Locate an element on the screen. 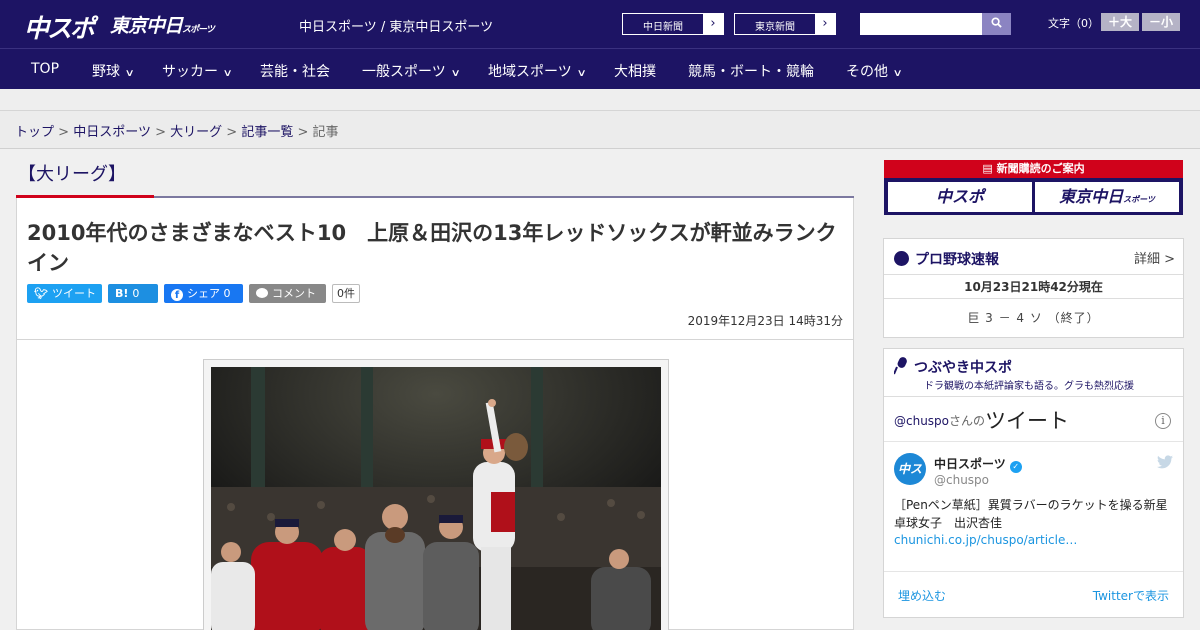  twitter-bird-icon is located at coordinates (1165, 462).